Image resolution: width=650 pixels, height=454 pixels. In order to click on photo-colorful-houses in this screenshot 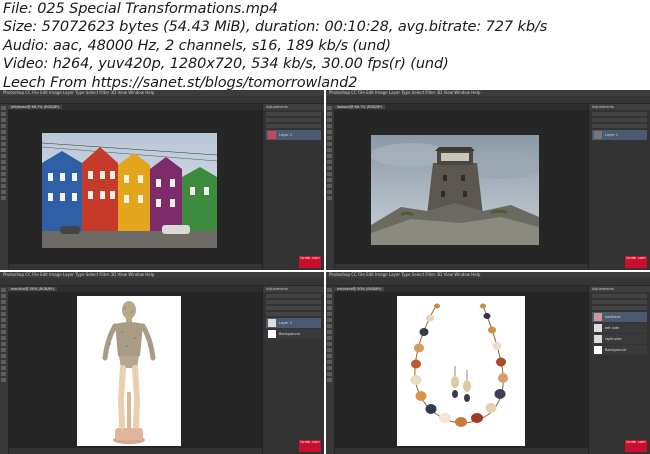, I will do `click(129, 190)`.